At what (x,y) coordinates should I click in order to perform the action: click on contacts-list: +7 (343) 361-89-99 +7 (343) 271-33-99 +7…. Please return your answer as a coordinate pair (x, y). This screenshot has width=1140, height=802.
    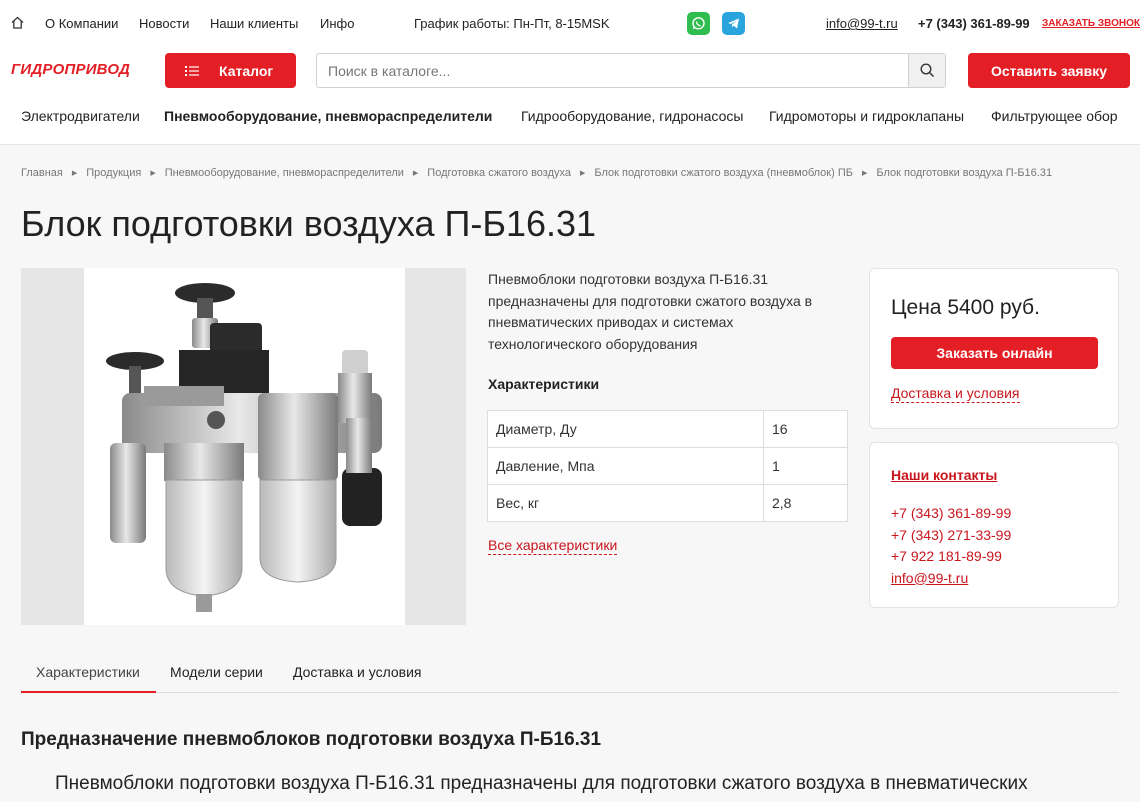
    Looking at the image, I should click on (951, 546).